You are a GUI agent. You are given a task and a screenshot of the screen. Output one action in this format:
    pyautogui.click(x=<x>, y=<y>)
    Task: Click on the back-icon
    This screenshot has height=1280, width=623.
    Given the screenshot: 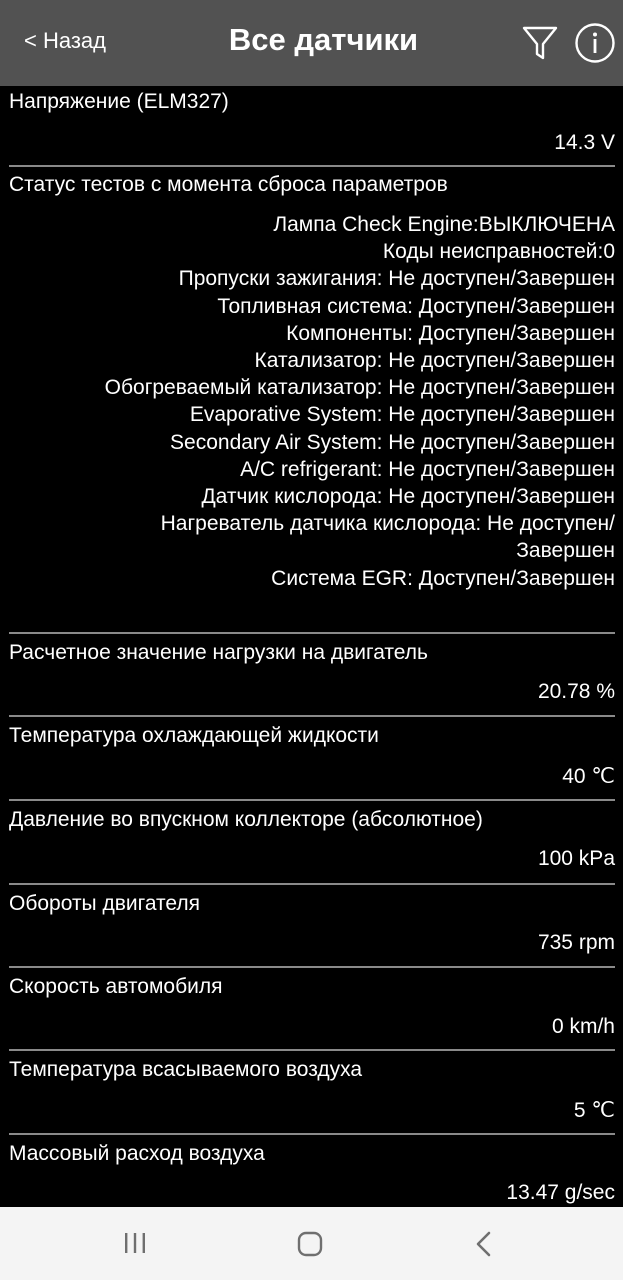 What is the action you would take?
    pyautogui.click(x=483, y=1244)
    